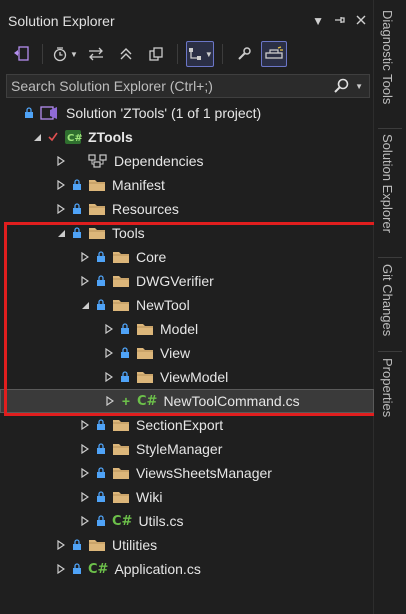  I want to click on tab-git-changes: Git Changes, so click(387, 300).